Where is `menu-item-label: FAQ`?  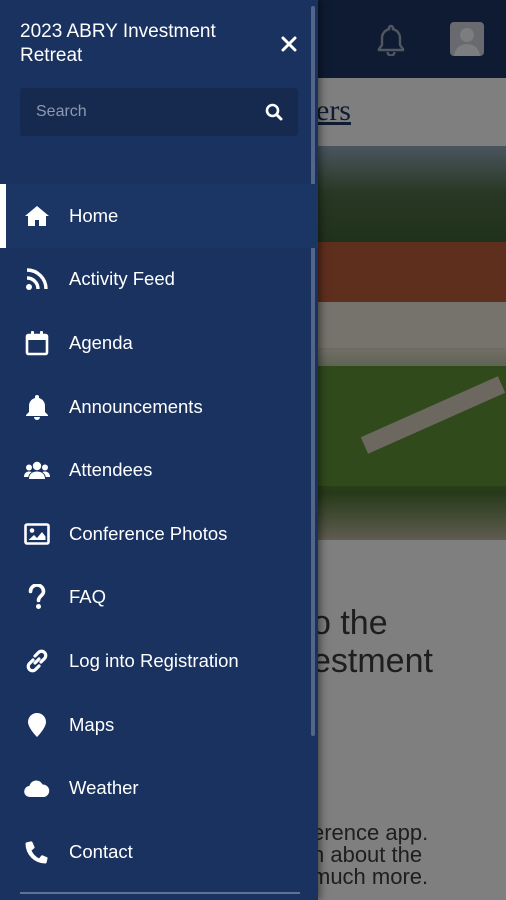 menu-item-label: FAQ is located at coordinates (88, 597).